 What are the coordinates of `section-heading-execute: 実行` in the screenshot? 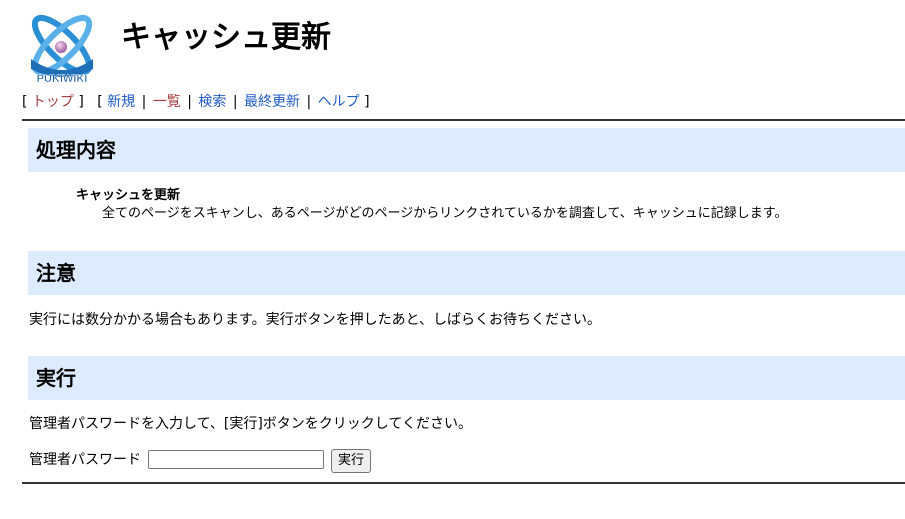 It's located at (466, 378).